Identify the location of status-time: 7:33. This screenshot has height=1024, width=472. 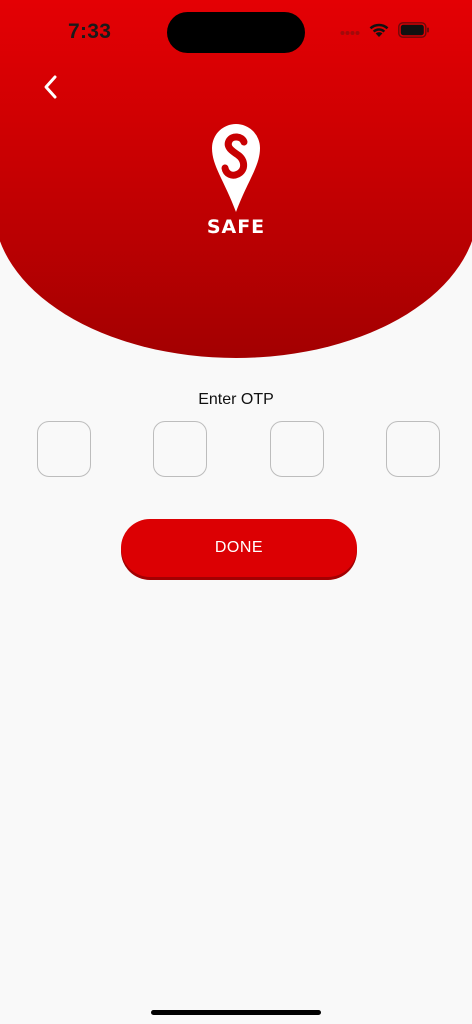
(90, 31).